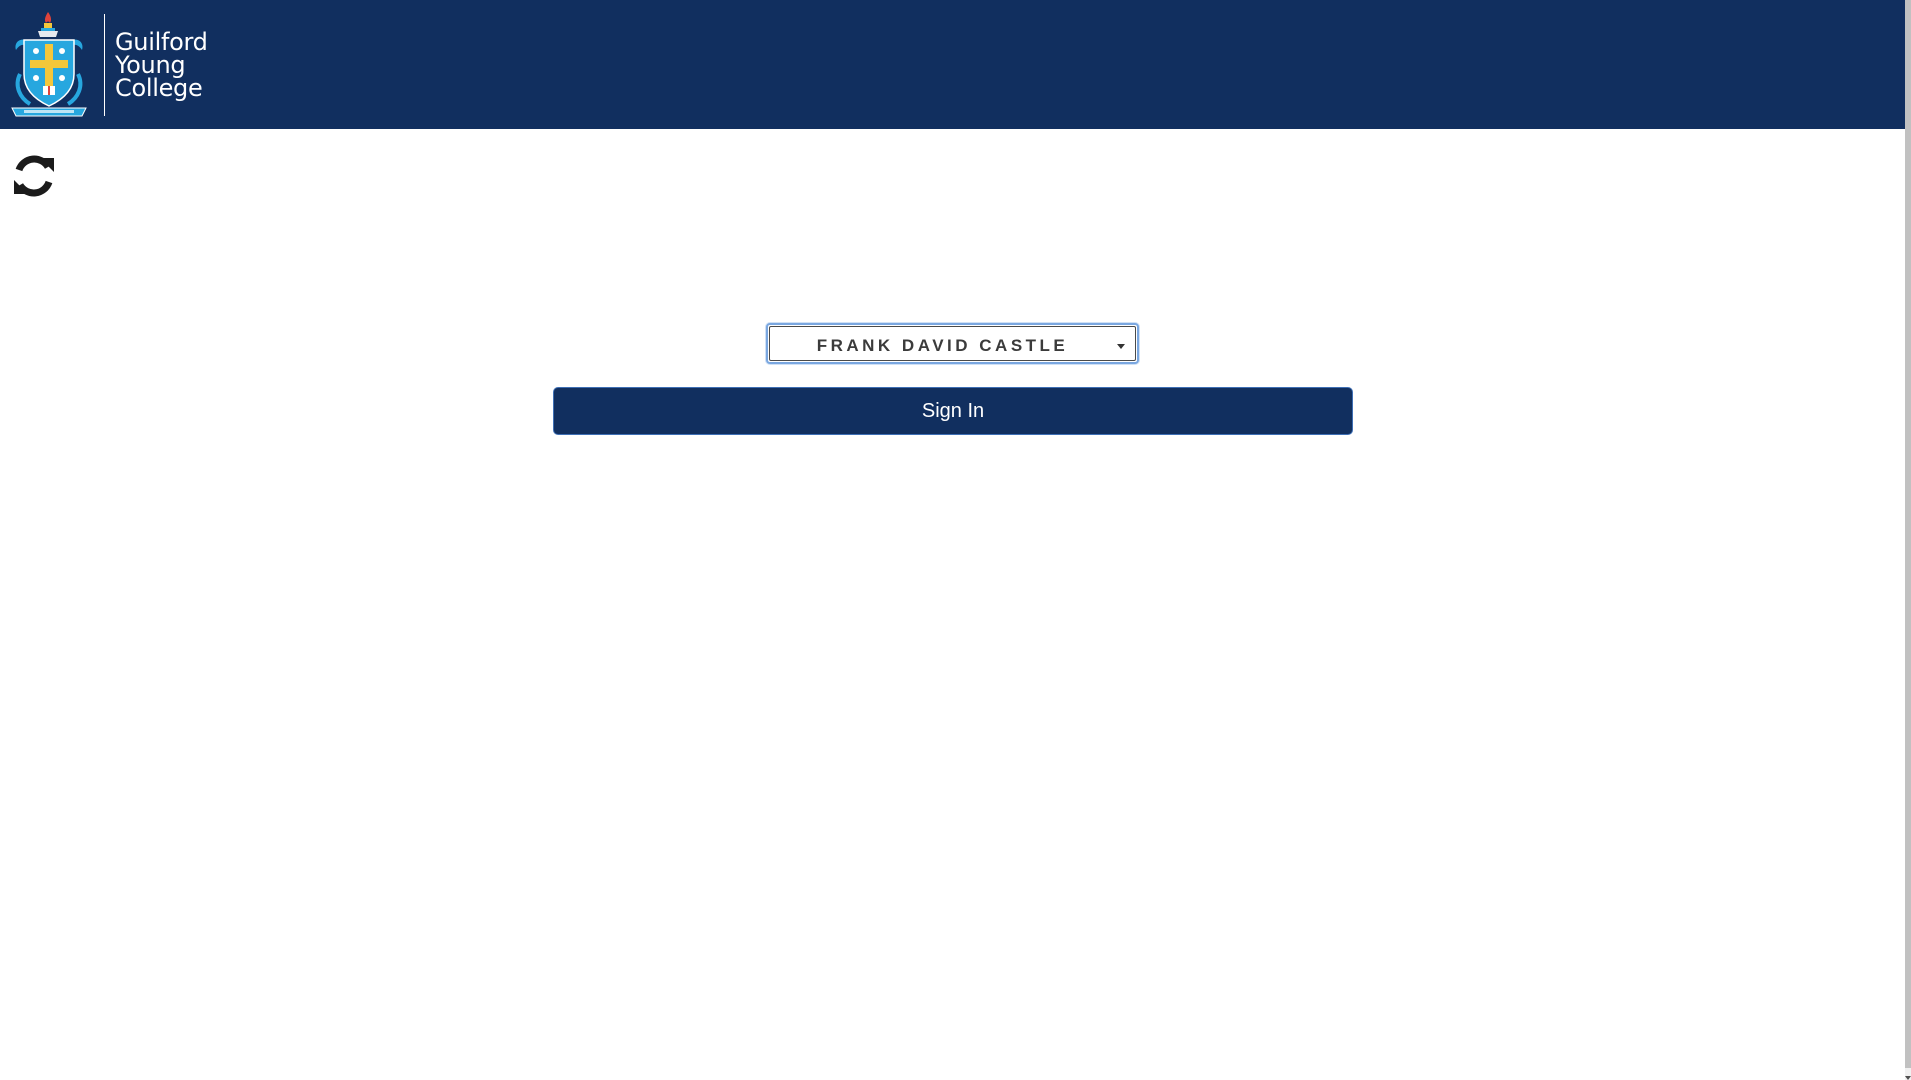  Describe the element at coordinates (953, 411) in the screenshot. I see `sign-in-button: Sign In` at that location.